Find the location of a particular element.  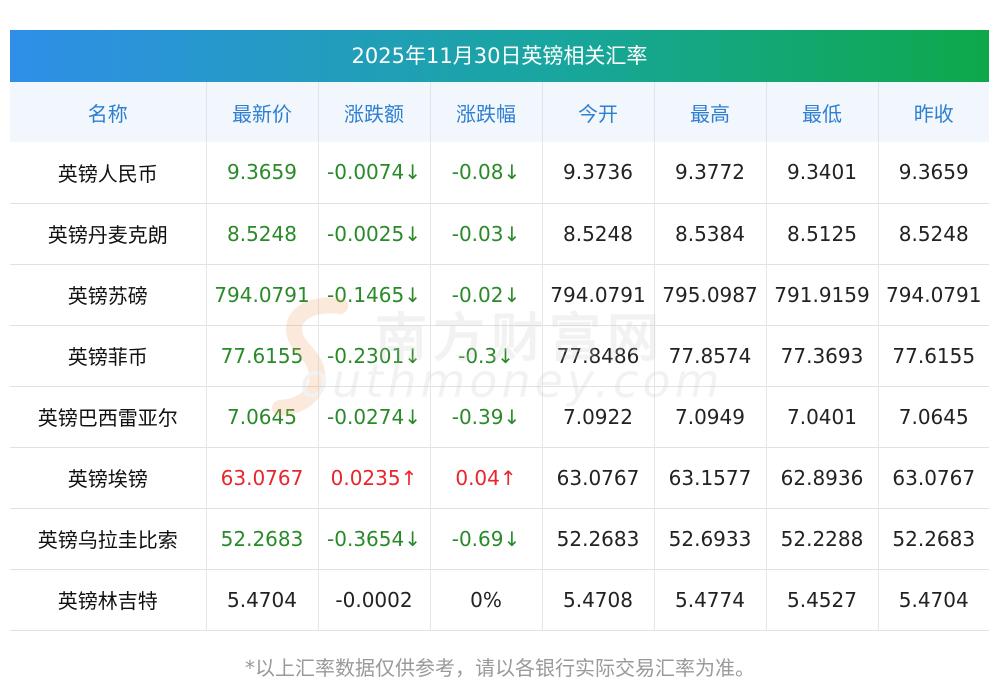

cell-change-pct: -0.08↓ is located at coordinates (486, 172).